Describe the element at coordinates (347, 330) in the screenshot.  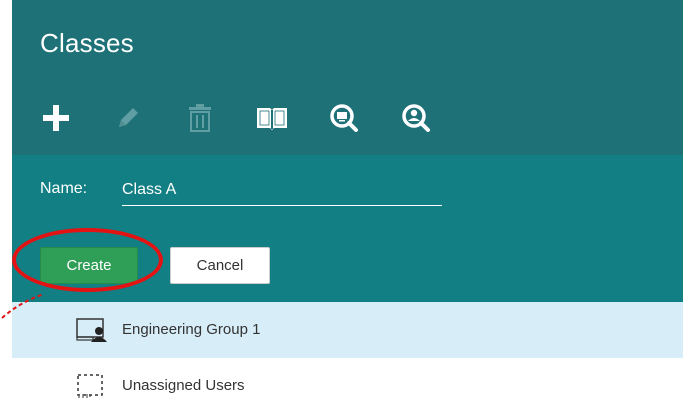
I see `list-item: Engineering Group 1` at that location.